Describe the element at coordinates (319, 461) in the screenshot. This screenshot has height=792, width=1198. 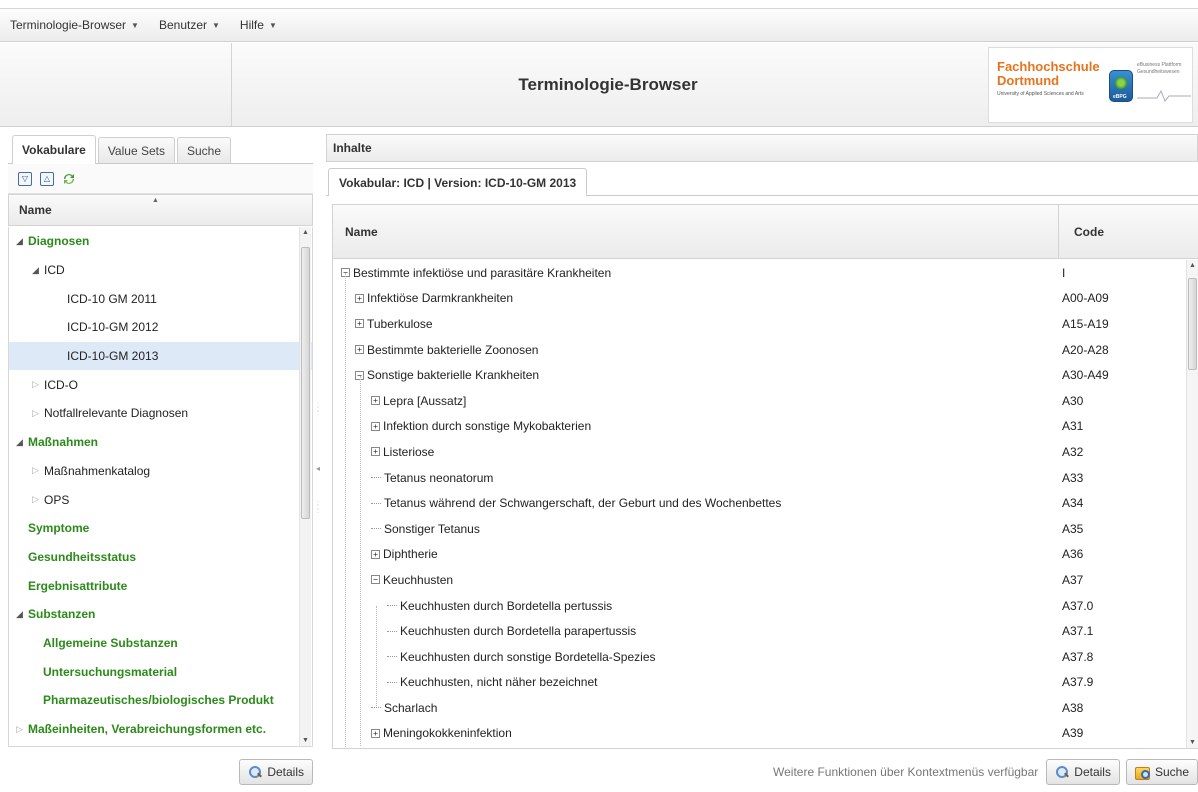
I see `panel-splitter: ::: ◂ :::` at that location.